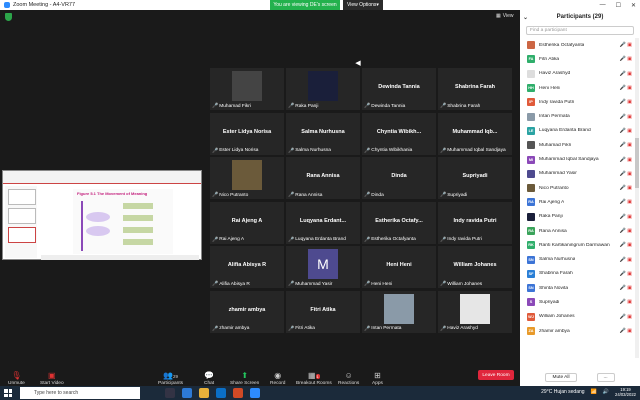 The image size is (640, 400). What do you see at coordinates (238, 393) in the screenshot?
I see `powerpoint-icon` at bounding box center [238, 393].